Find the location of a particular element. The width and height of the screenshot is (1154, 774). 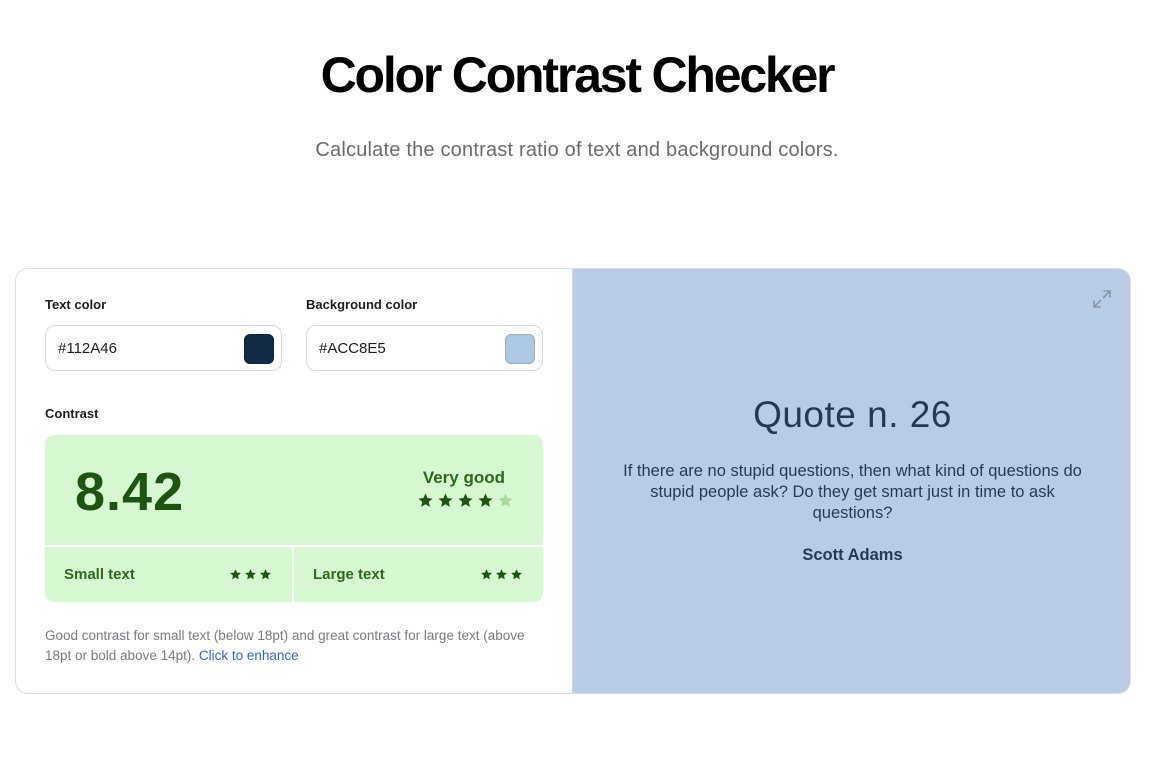

text-color-input is located at coordinates (143, 348).